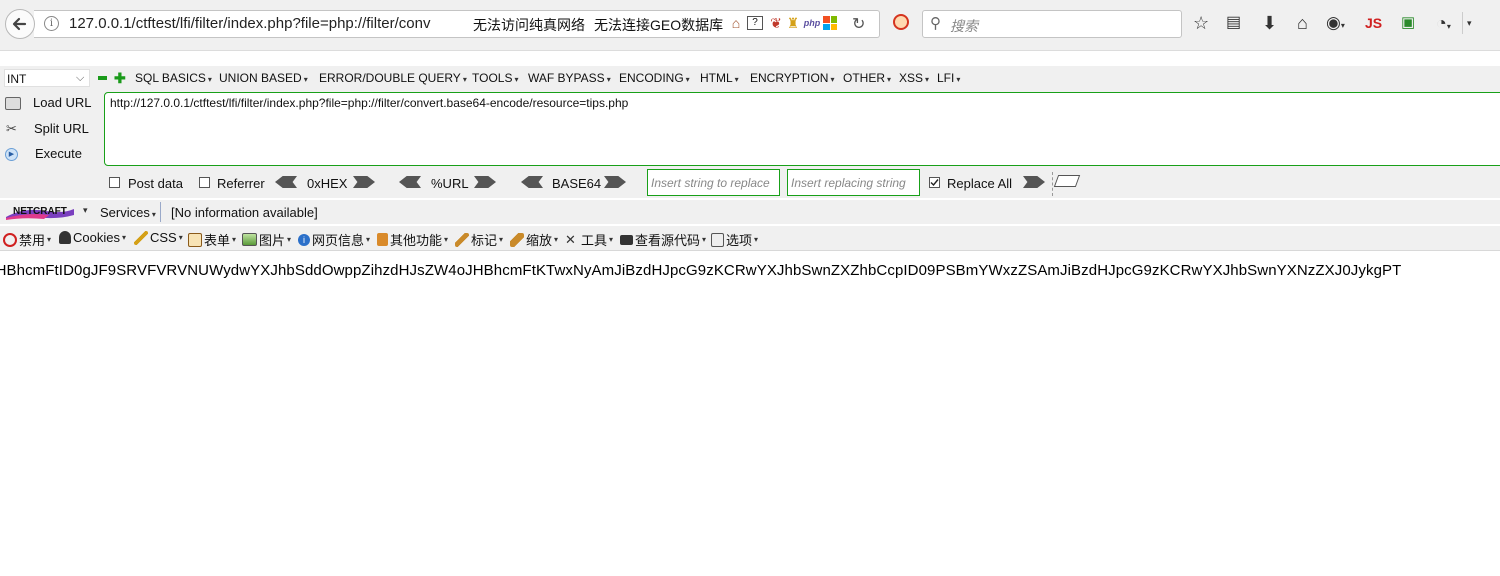 Image resolution: width=1500 pixels, height=576 pixels. I want to click on tools-icon: ✕, so click(570, 239).